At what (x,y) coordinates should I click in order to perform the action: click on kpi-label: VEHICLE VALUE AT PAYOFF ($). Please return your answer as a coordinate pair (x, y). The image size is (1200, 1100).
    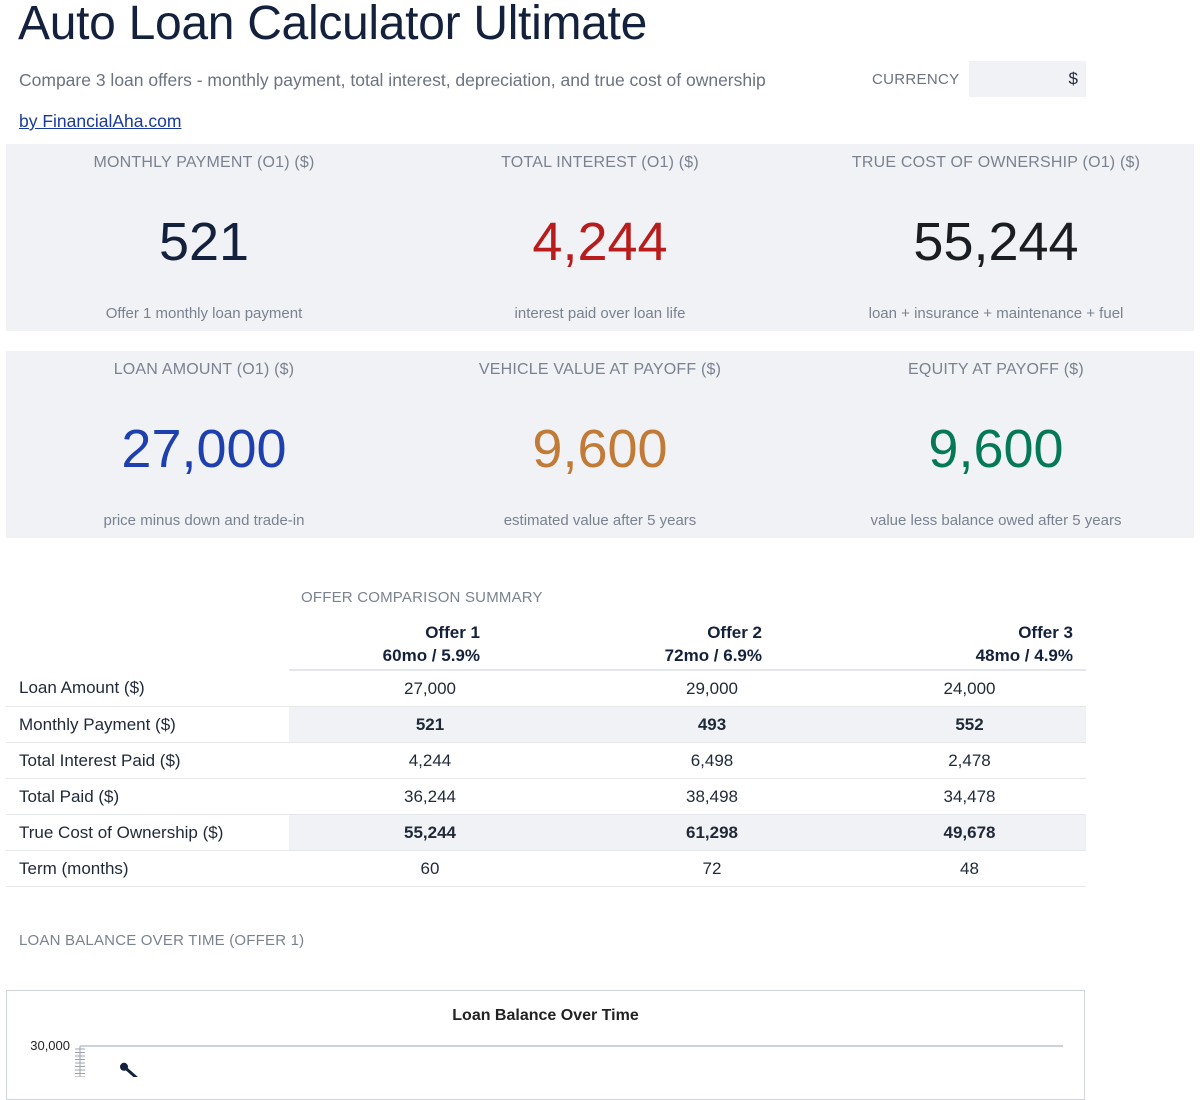
    Looking at the image, I should click on (600, 369).